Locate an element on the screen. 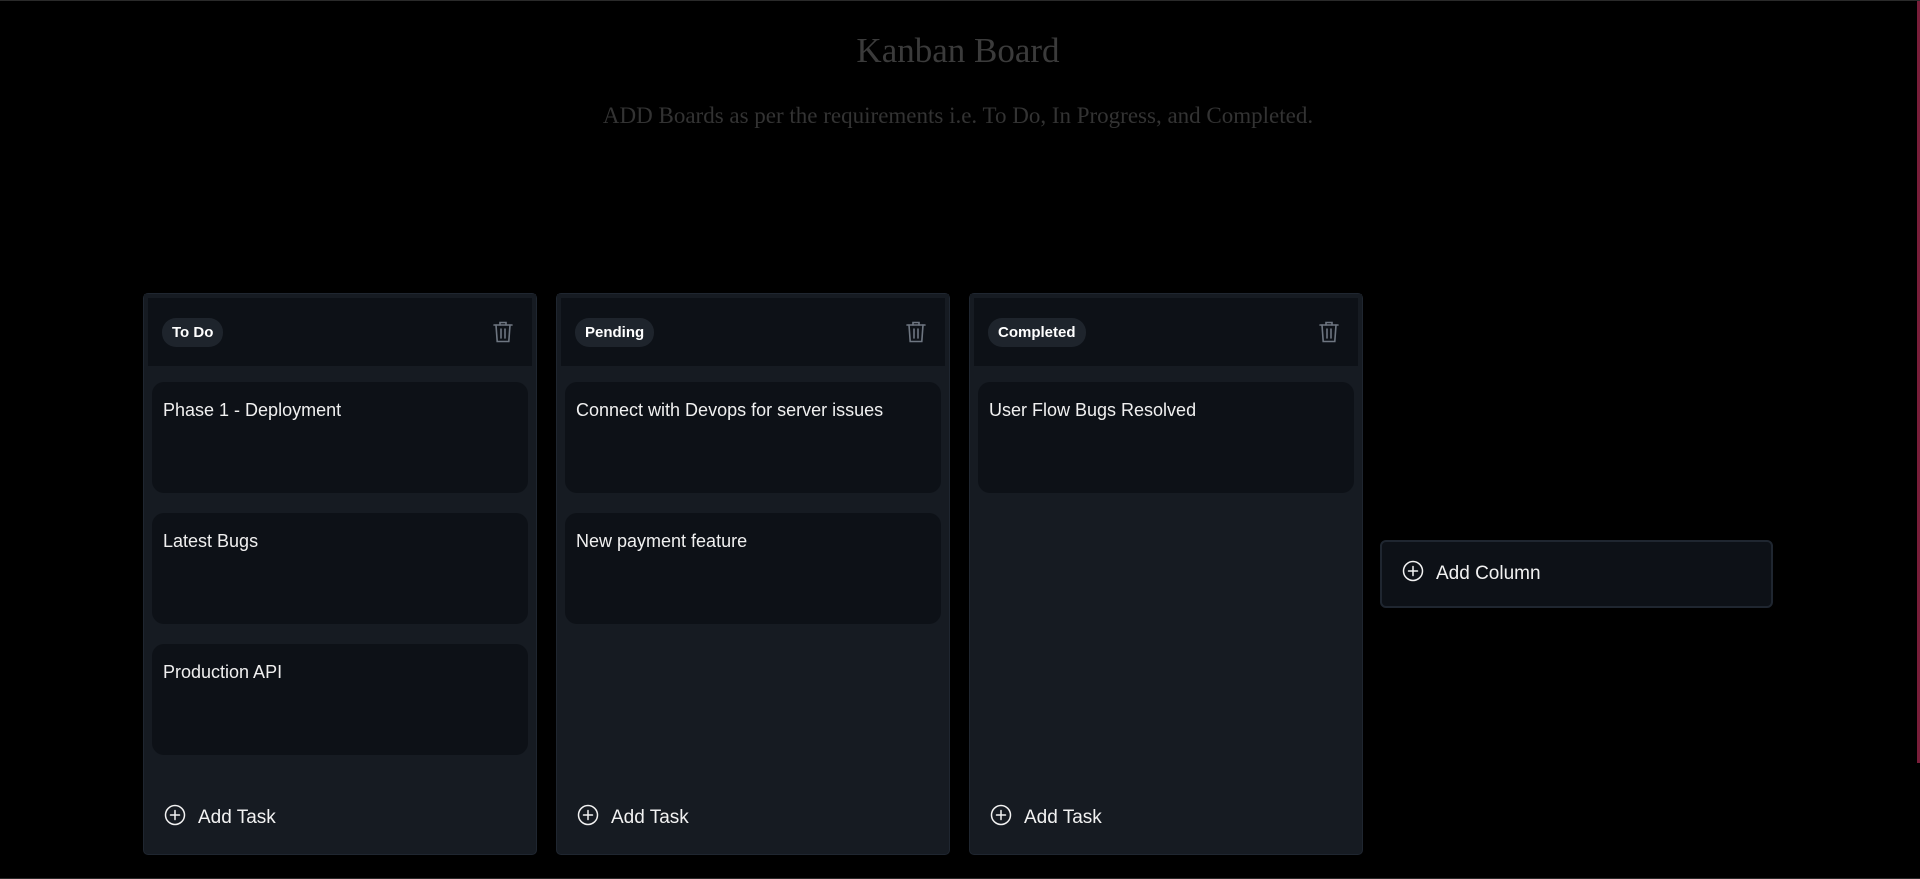 The image size is (1920, 879). task-card: Phase 1 - Deployment is located at coordinates (340, 437).